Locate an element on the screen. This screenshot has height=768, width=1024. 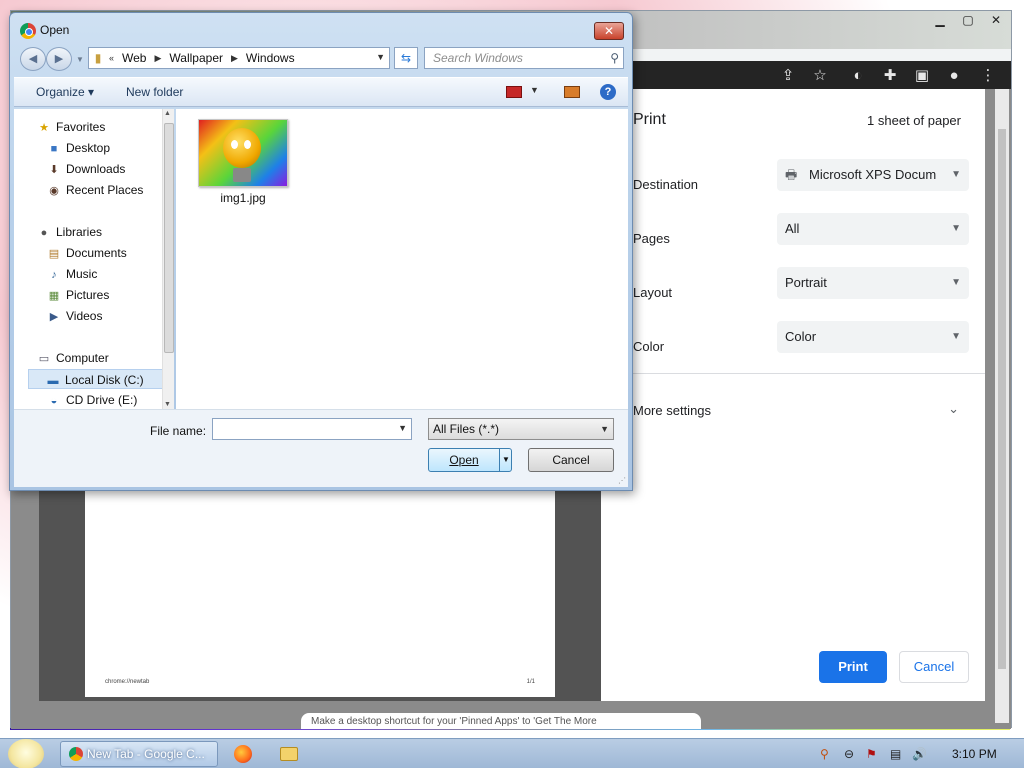
layout-value: Portrait is located at coordinates (806, 282).